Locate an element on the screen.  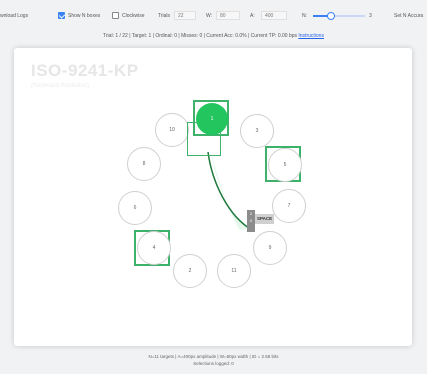
n-slider-thumb is located at coordinates (331, 16).